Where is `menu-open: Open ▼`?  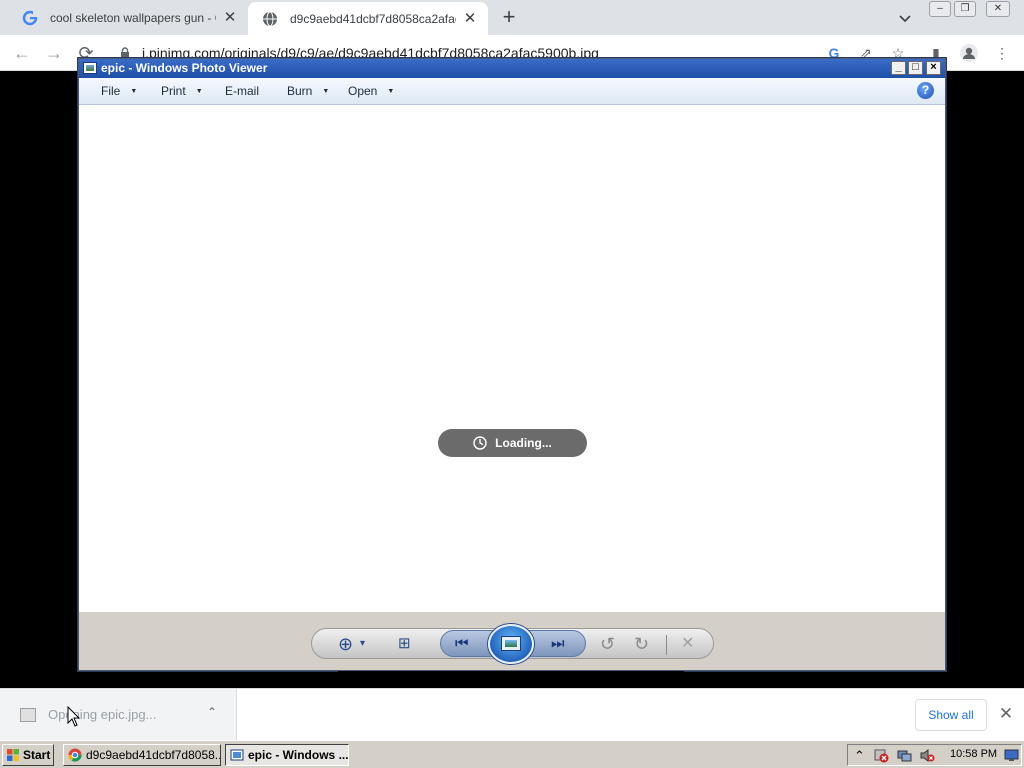 menu-open: Open ▼ is located at coordinates (371, 91).